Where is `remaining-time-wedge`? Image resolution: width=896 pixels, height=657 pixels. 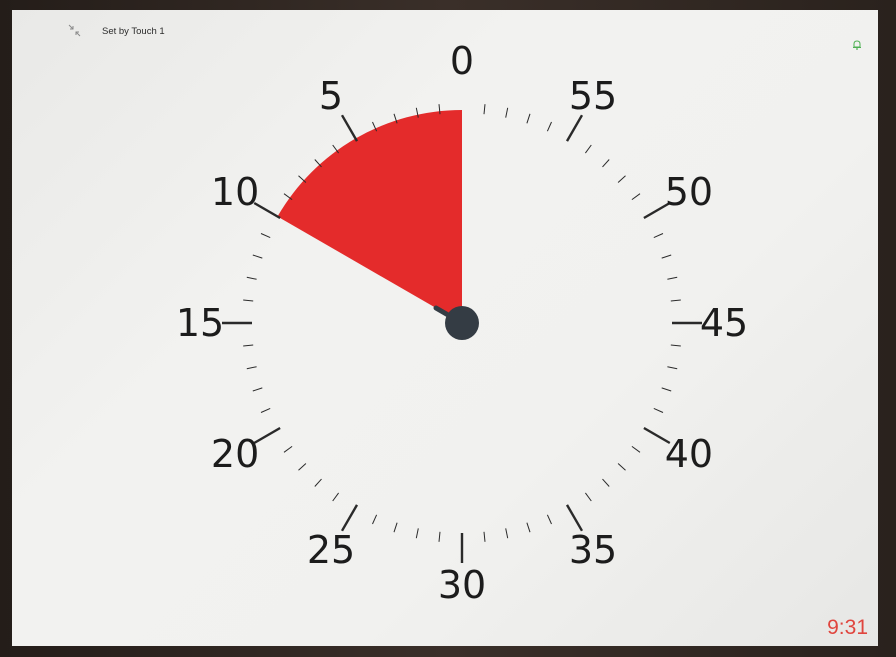
remaining-time-wedge is located at coordinates (369, 216).